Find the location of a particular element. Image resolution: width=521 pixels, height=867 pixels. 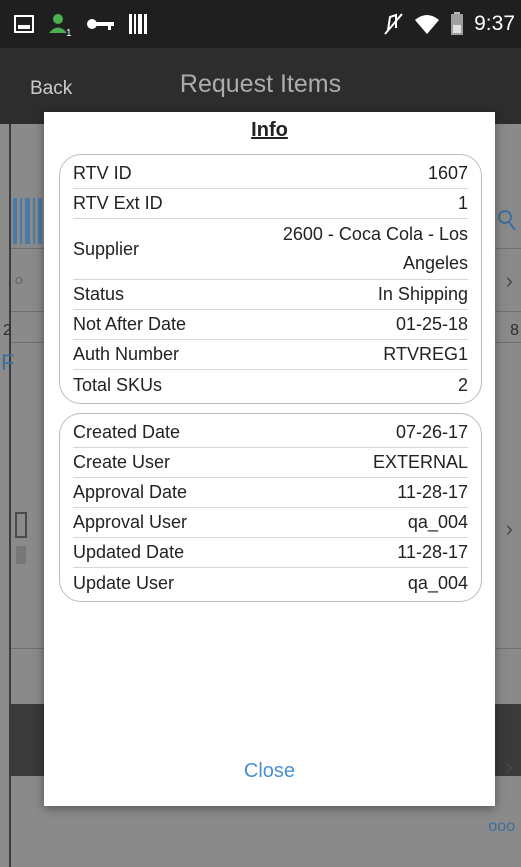

more-dots: ooo is located at coordinates (501, 827).